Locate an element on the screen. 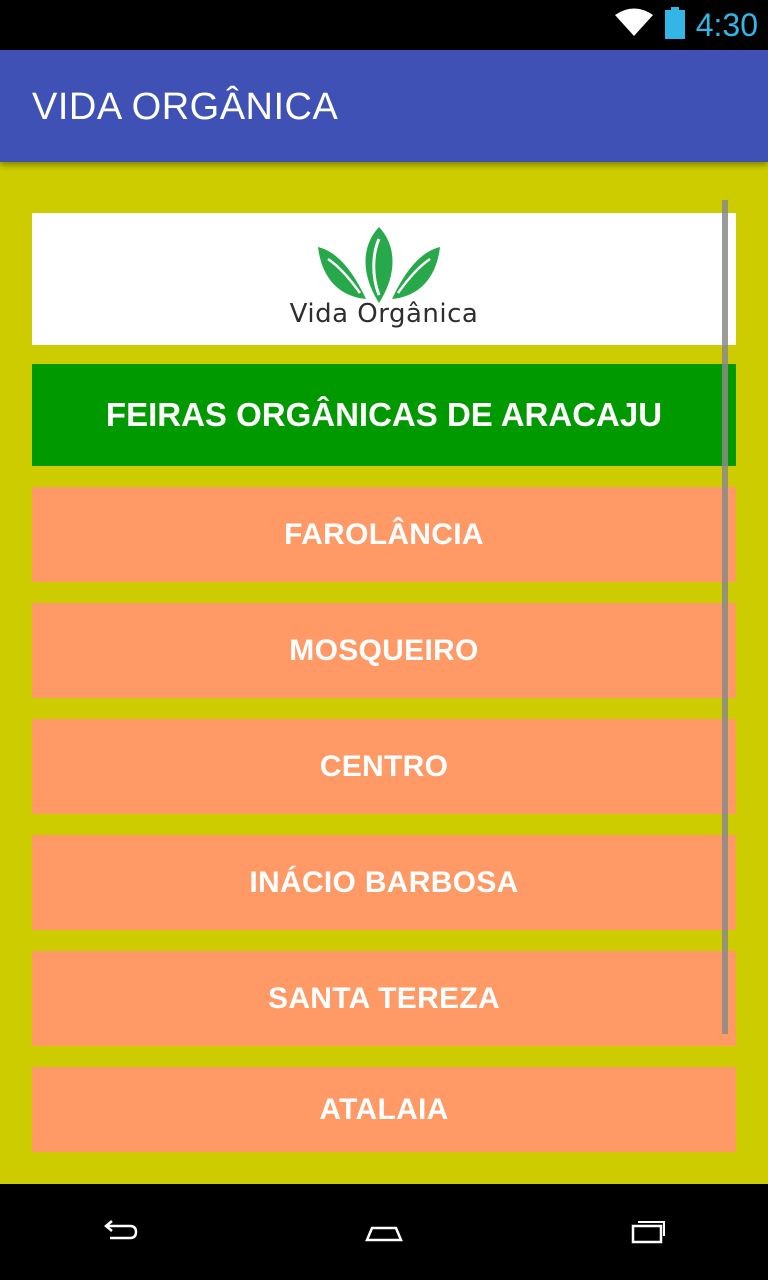 Image resolution: width=768 pixels, height=1280 pixels. button-label: MOSQUEIRO is located at coordinates (384, 650).